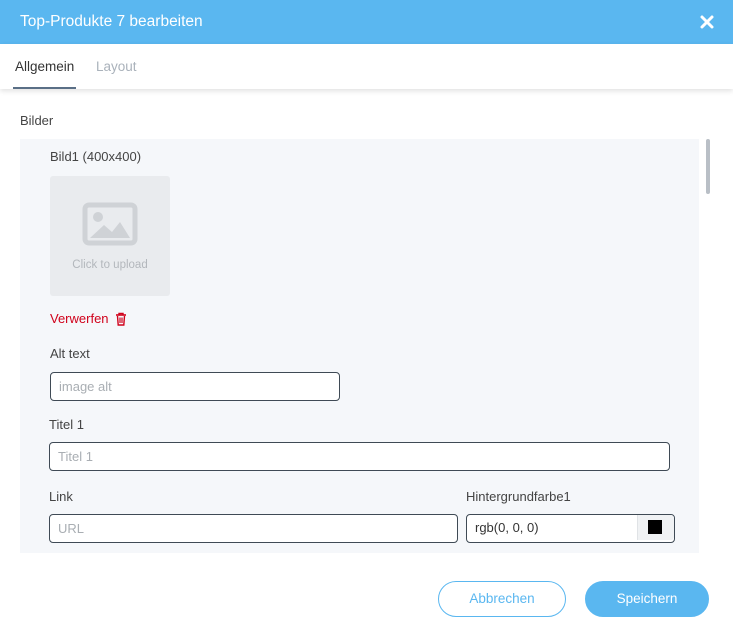 The width and height of the screenshot is (733, 639). What do you see at coordinates (110, 224) in the screenshot?
I see `image-placeholder-icon` at bounding box center [110, 224].